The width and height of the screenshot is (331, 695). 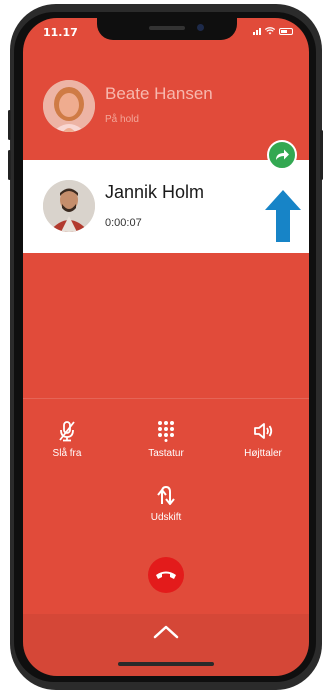 I want to click on wifi-icon, so click(x=270, y=31).